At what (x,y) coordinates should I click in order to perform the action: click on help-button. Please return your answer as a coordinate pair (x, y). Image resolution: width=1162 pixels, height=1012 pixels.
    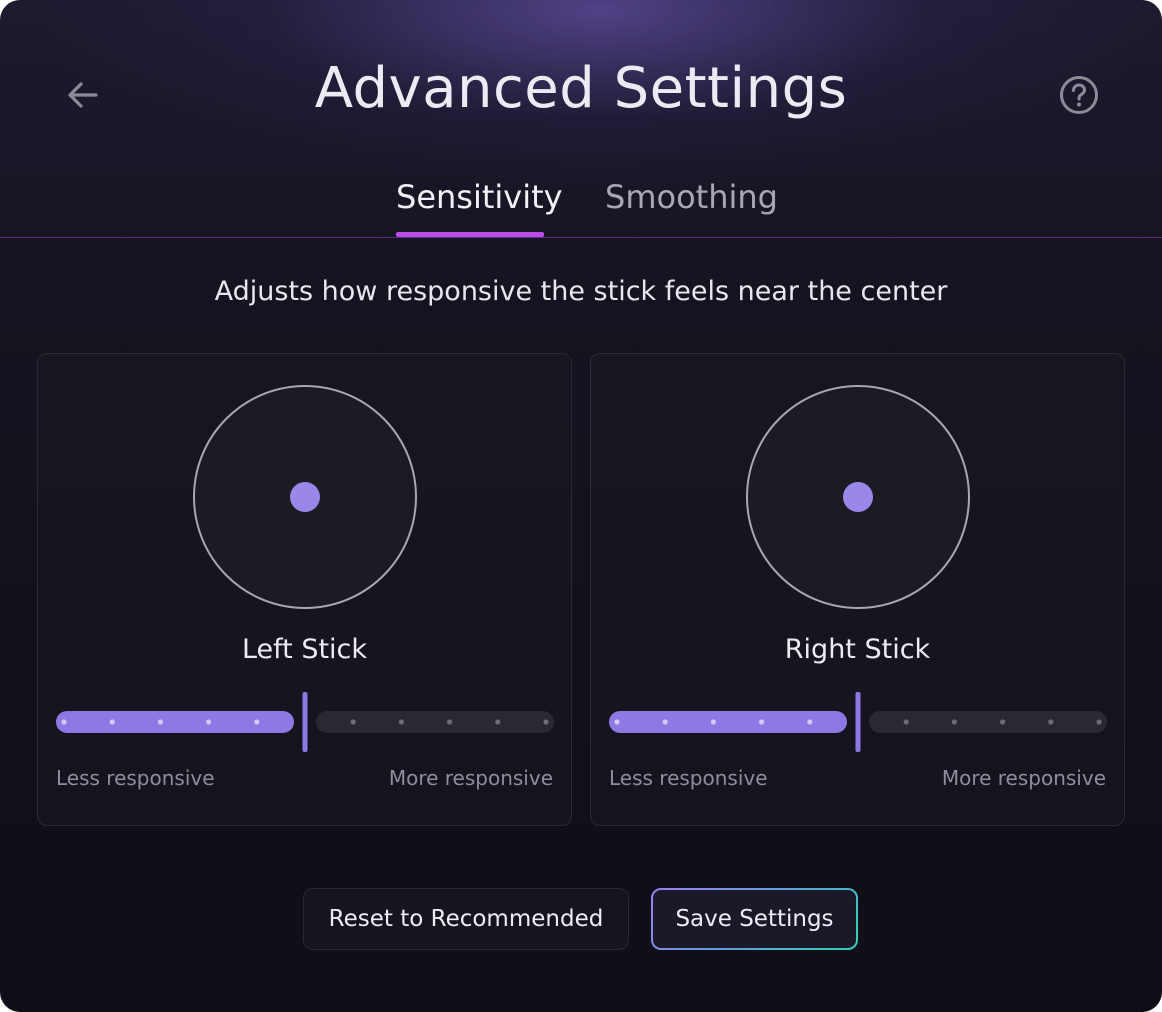
    Looking at the image, I should click on (1079, 95).